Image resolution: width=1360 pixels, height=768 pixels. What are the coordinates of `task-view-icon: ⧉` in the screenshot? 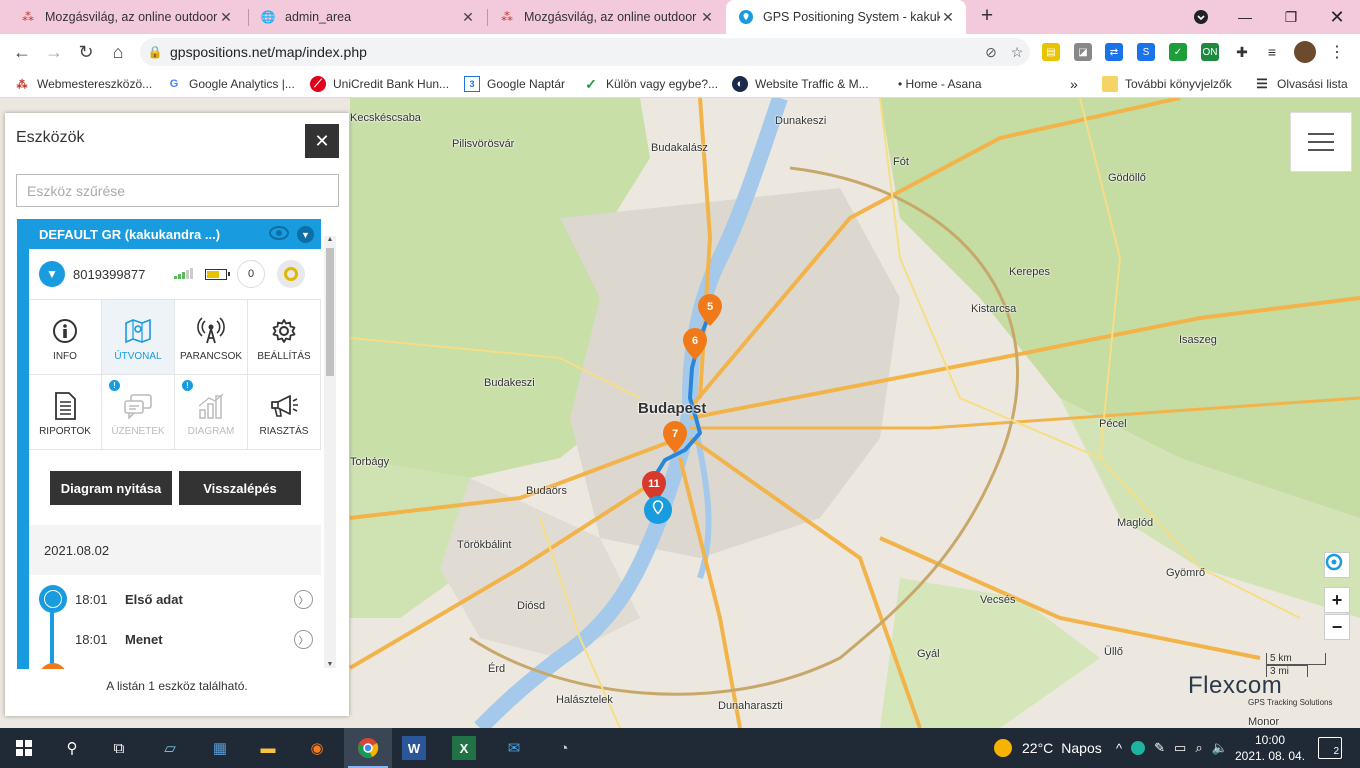 It's located at (119, 748).